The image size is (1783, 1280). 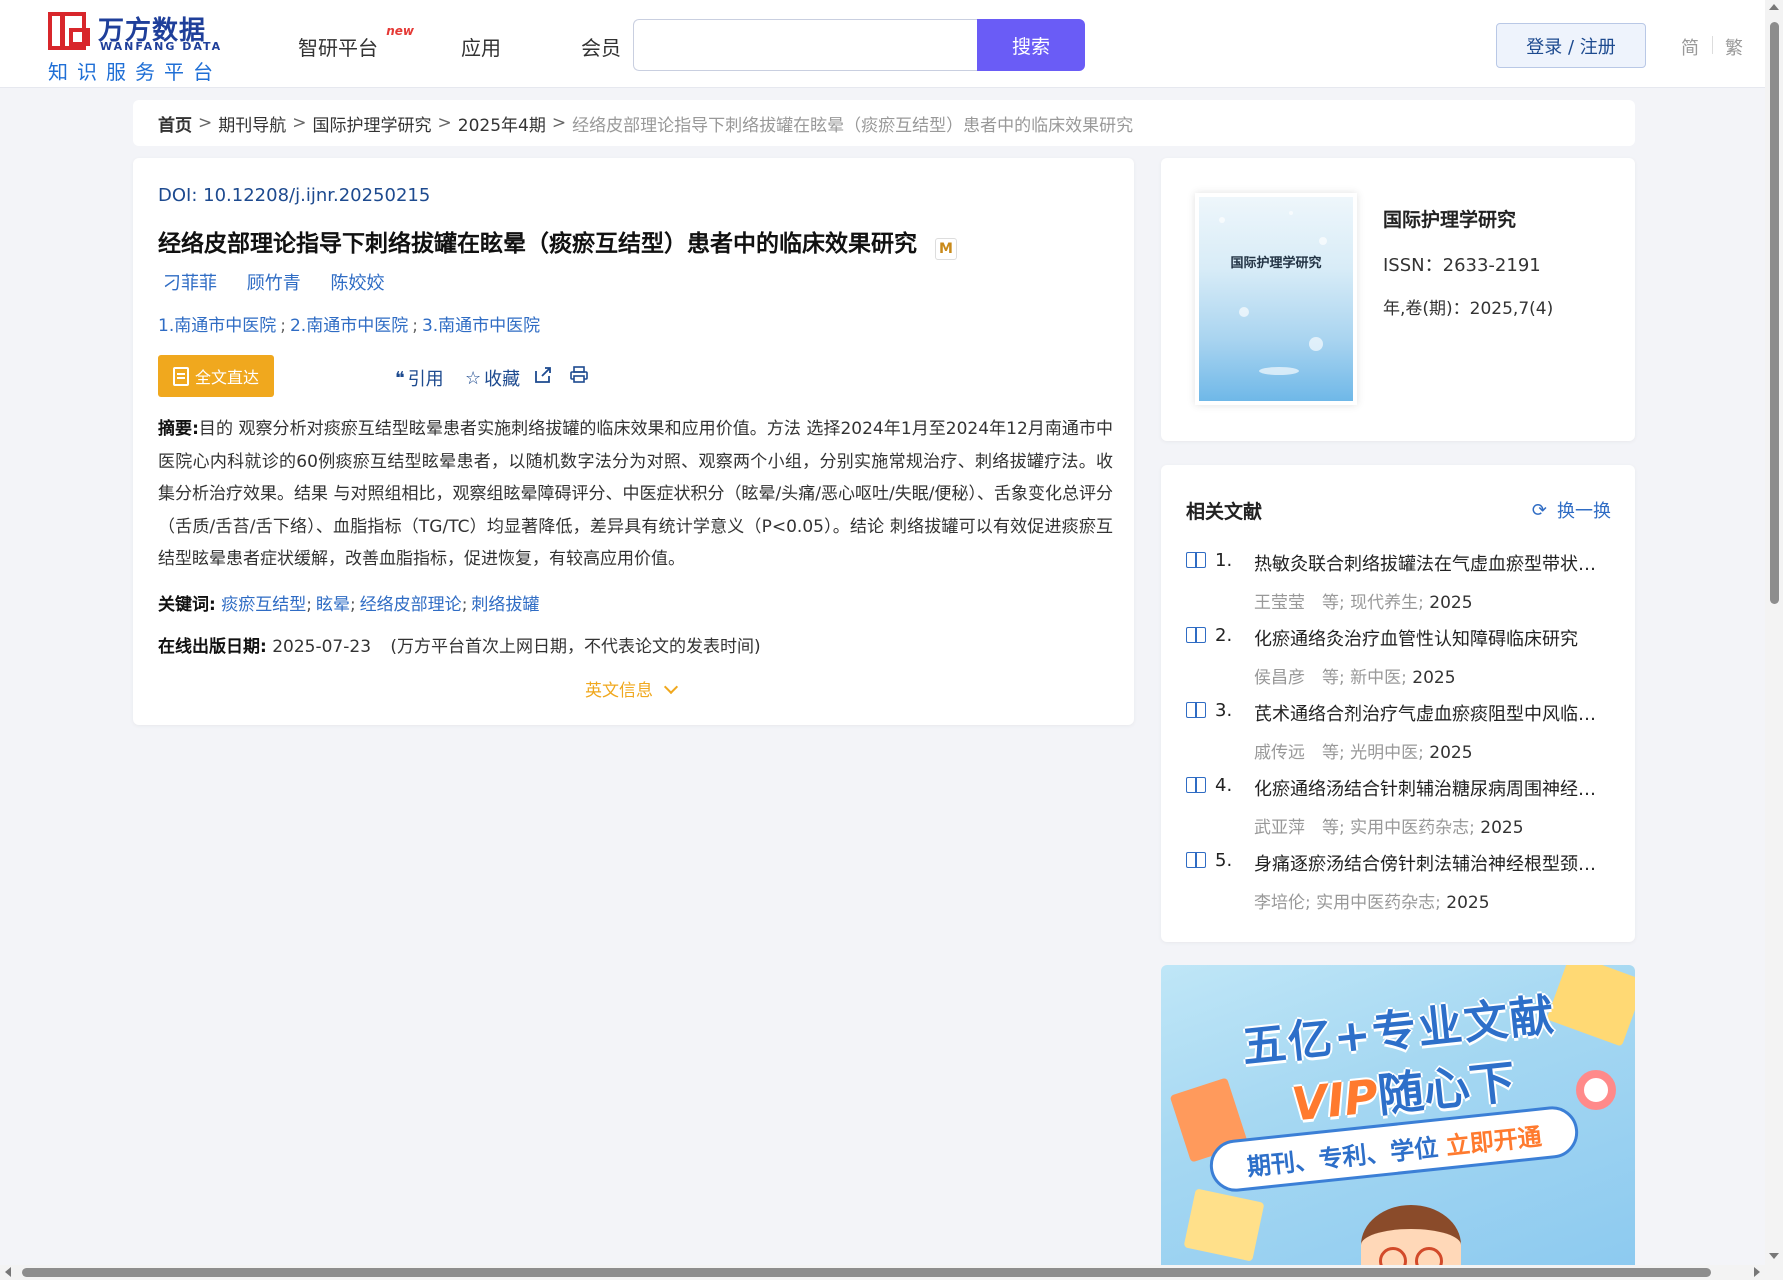 I want to click on related-title: 热敏灸联合刺络拔罐法在气虚血瘀型带状疱疹后遗神经痛中的应用, so click(x=1430, y=563).